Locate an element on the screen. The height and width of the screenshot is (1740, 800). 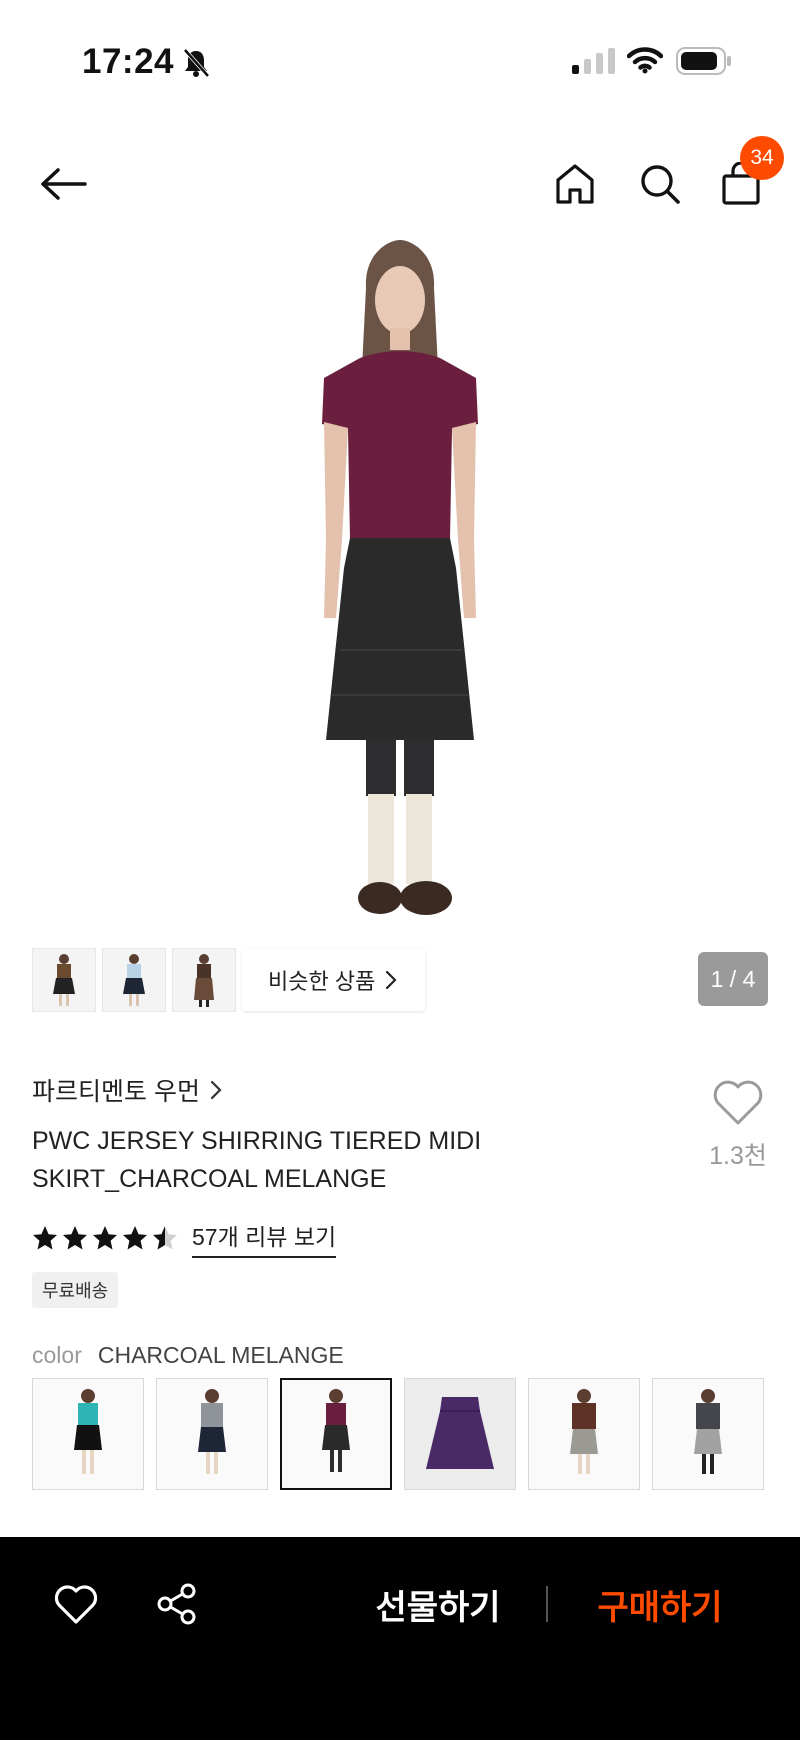
cart-count-badge: 34 is located at coordinates (762, 158).